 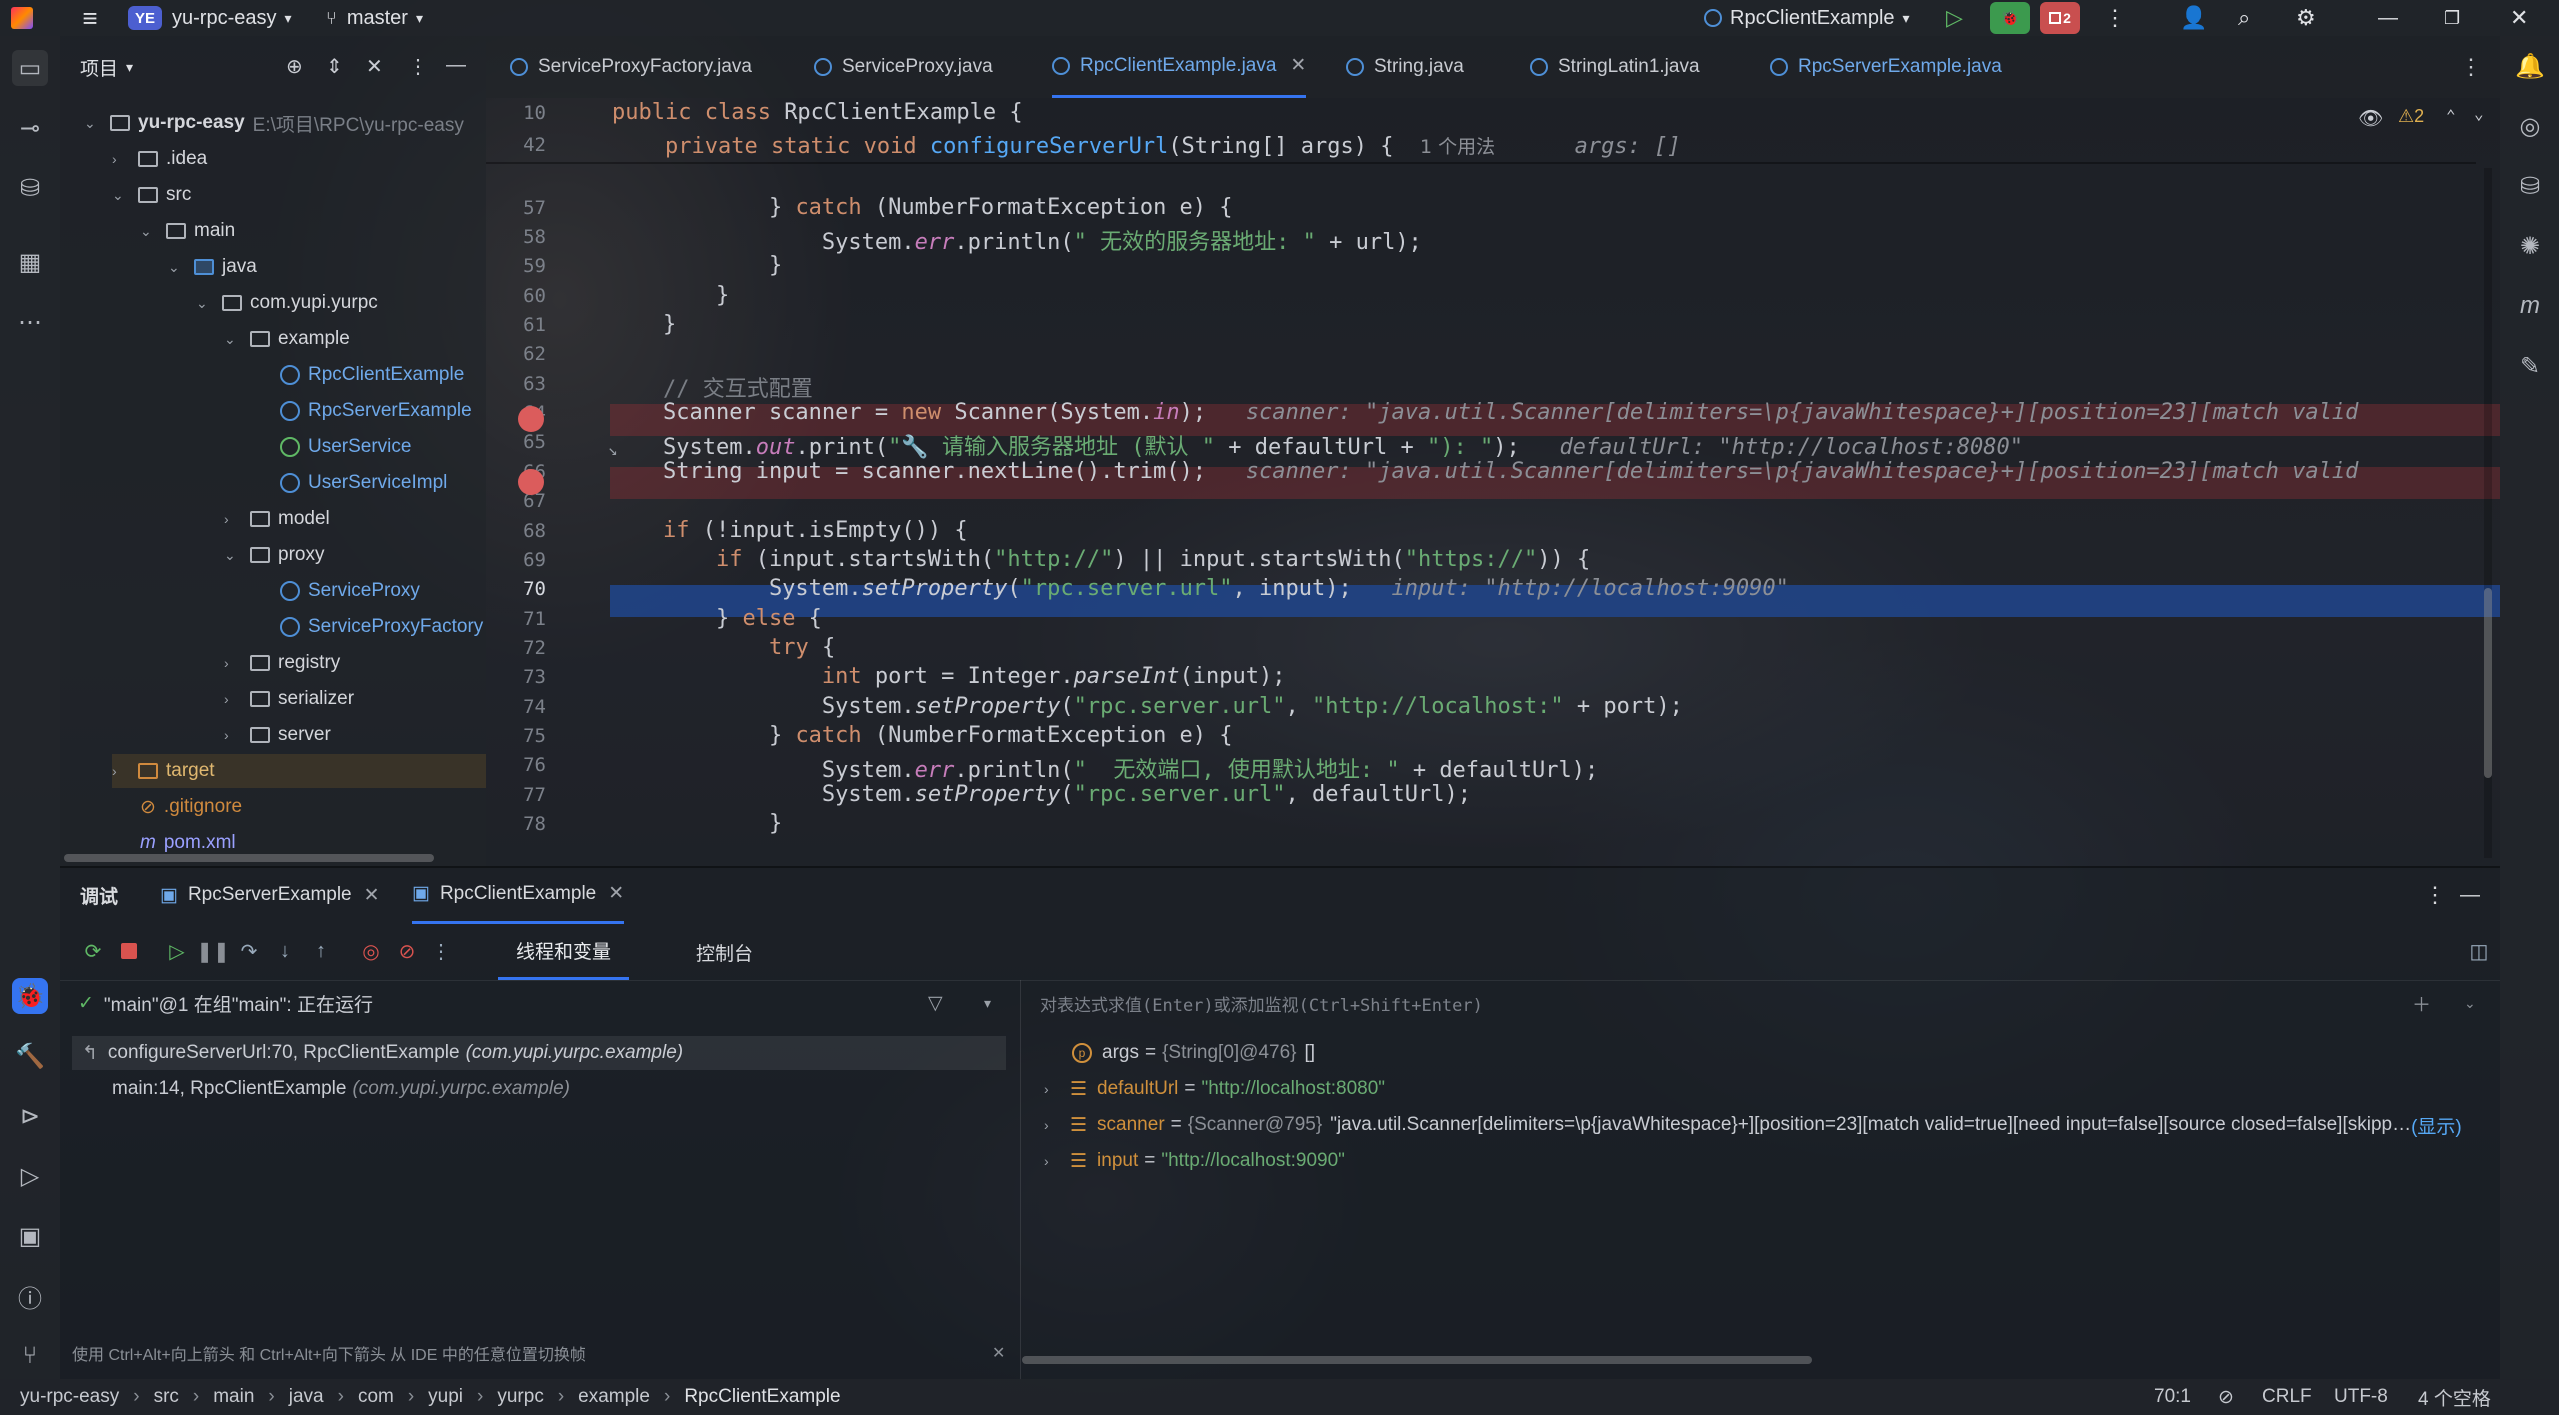 I want to click on tree-item-rpcserverexample: RpcServerExample, so click(x=376, y=411).